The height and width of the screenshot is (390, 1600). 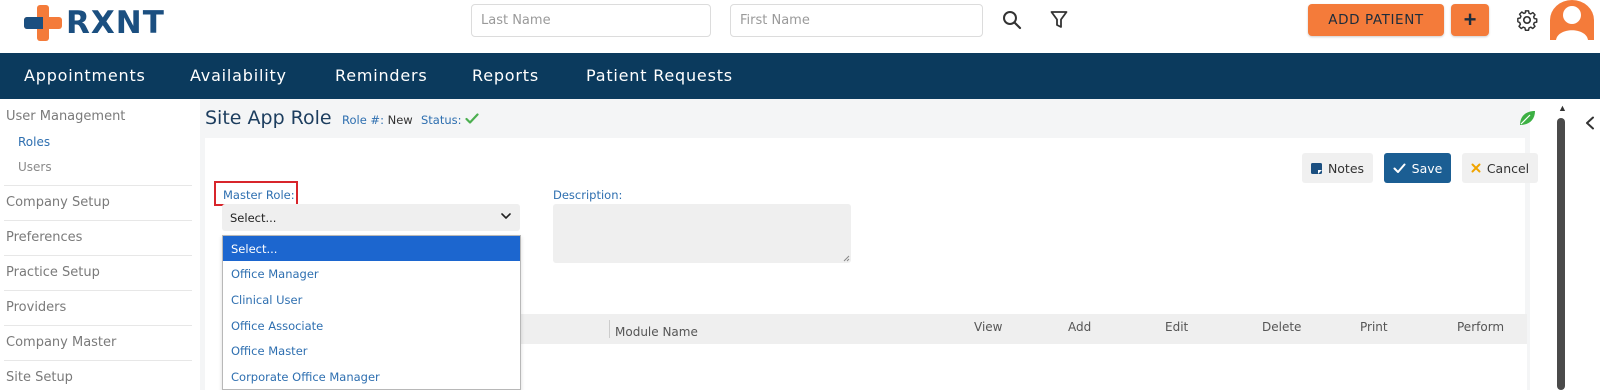 What do you see at coordinates (58, 202) in the screenshot?
I see `sidebar-item-company-setup: Company Setup` at bounding box center [58, 202].